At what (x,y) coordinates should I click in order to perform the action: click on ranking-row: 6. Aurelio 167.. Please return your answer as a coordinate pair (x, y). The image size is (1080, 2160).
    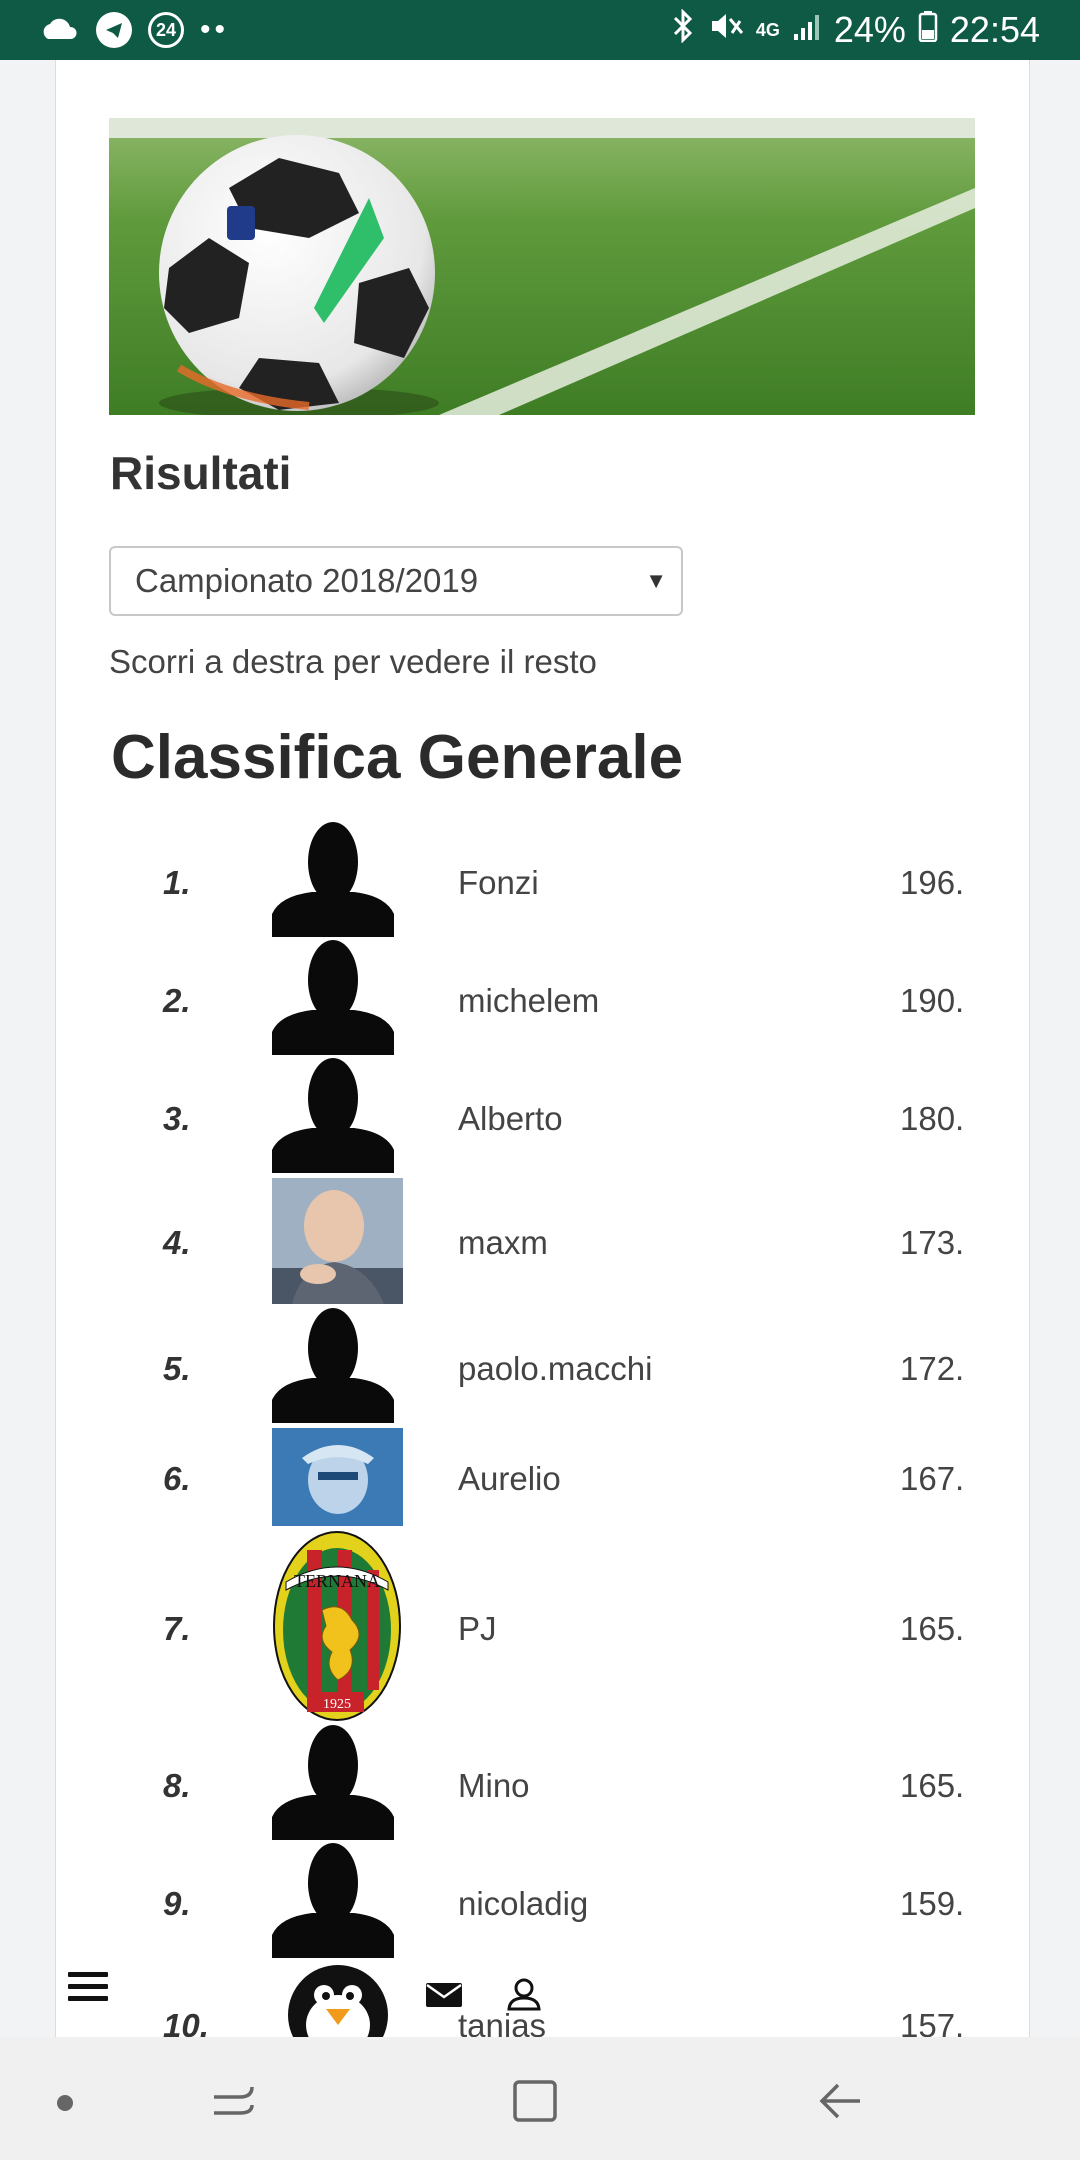
    Looking at the image, I should click on (542, 1478).